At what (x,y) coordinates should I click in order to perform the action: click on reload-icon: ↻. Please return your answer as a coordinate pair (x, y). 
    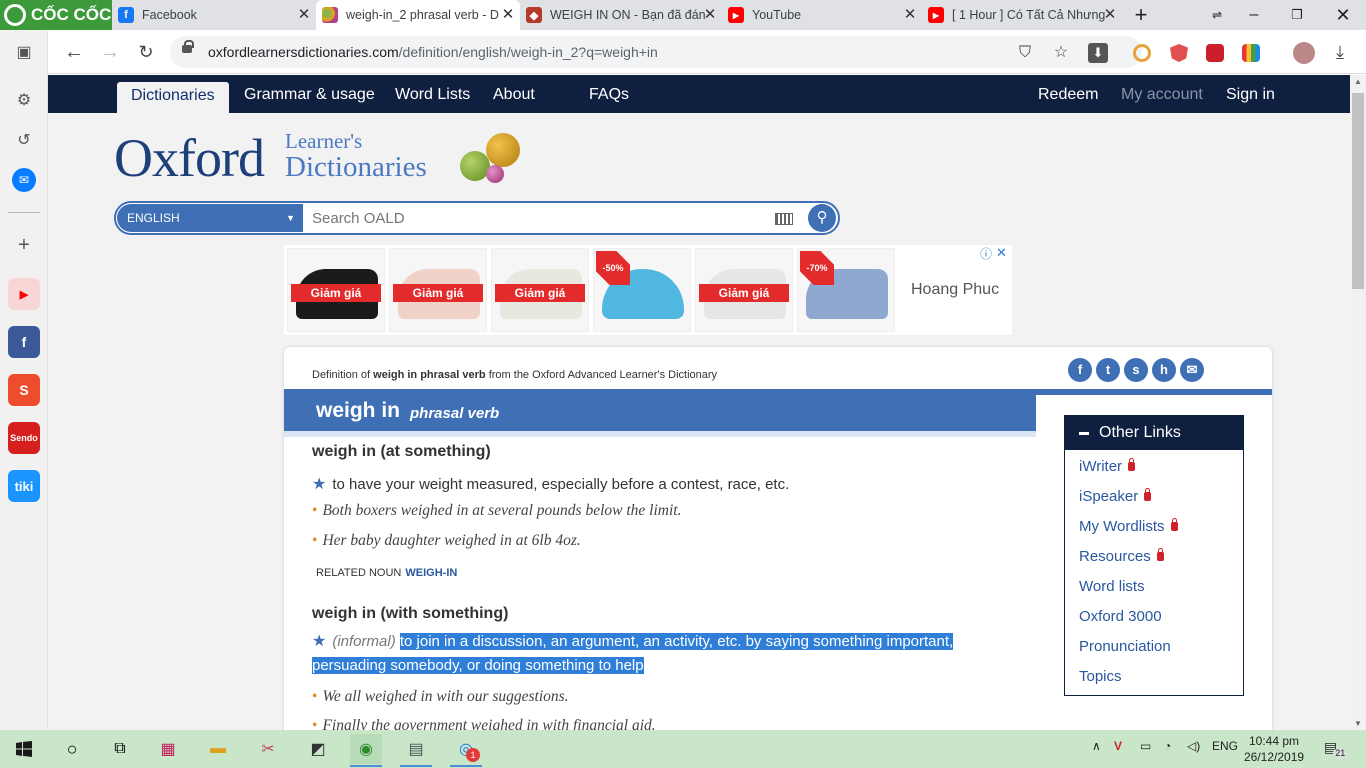
    Looking at the image, I should click on (146, 52).